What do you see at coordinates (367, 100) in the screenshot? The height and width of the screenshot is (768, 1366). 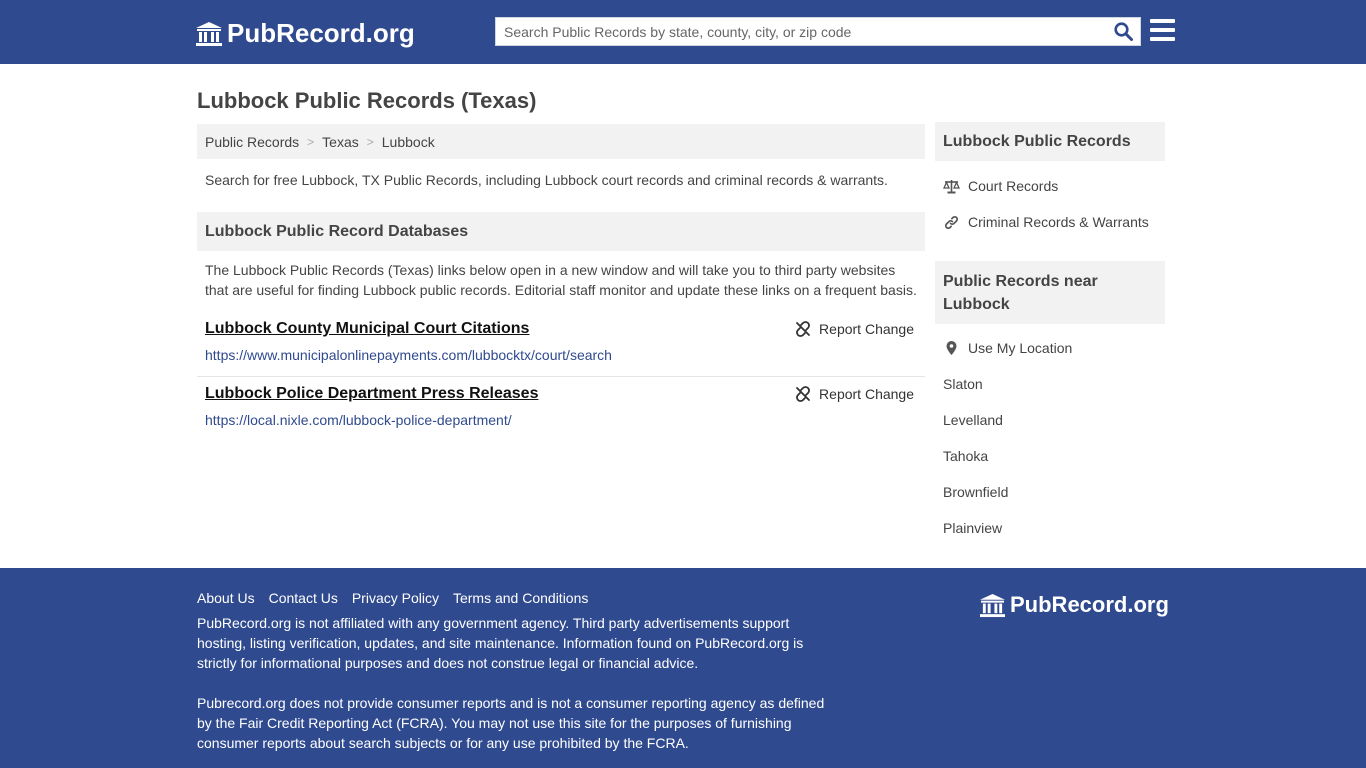 I see `page-title: Lubbock Public Records (Texas)` at bounding box center [367, 100].